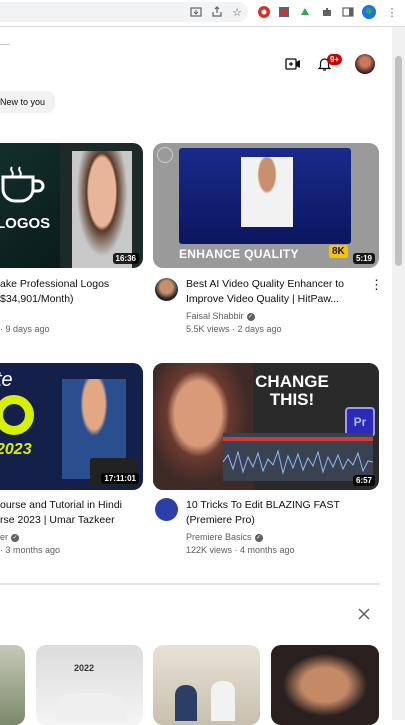 The image size is (405, 725). I want to click on thumbnail-text-line1: CHANGE, so click(292, 381).